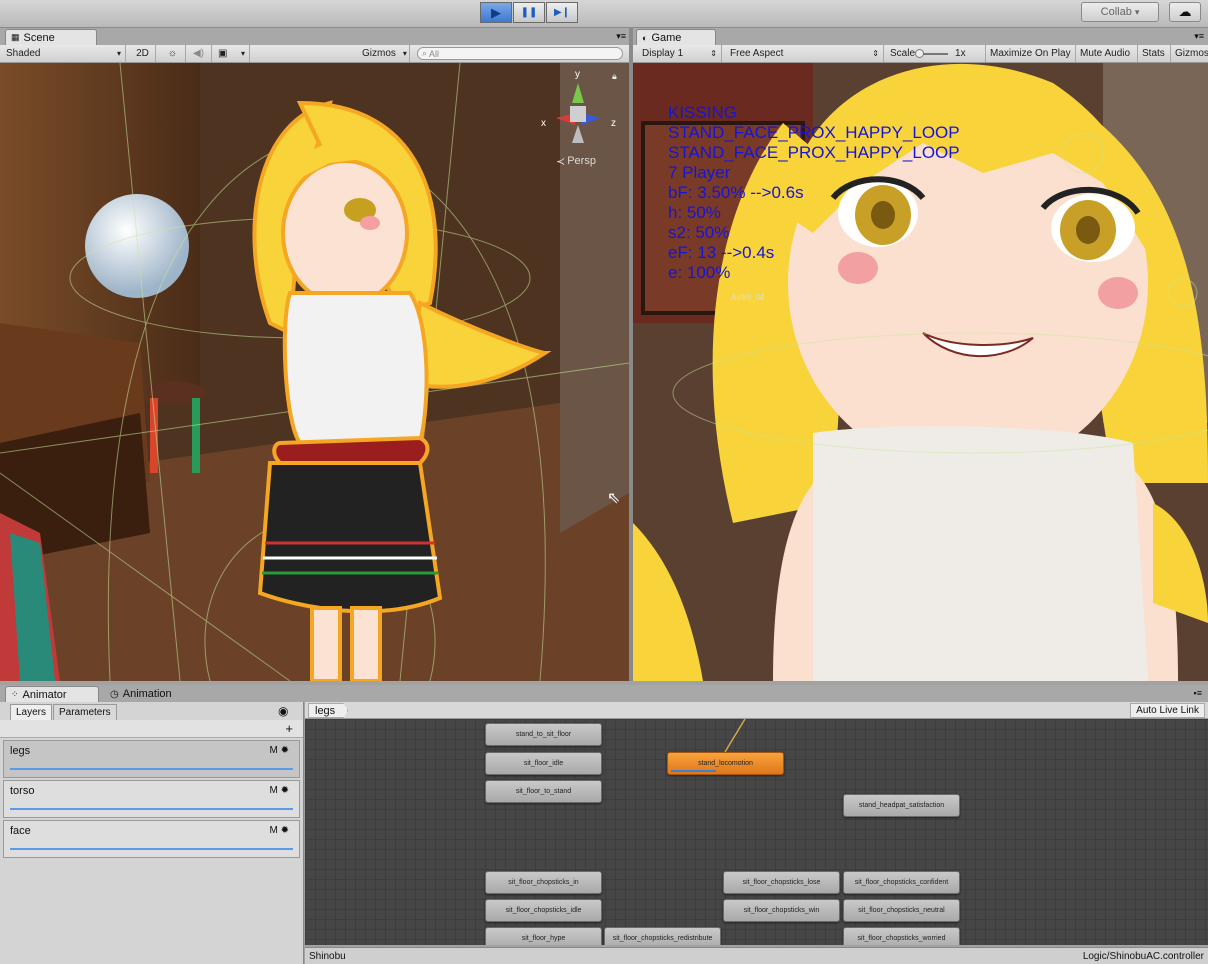 This screenshot has height=964, width=1208. What do you see at coordinates (151, 729) in the screenshot?
I see `layers-header: +` at bounding box center [151, 729].